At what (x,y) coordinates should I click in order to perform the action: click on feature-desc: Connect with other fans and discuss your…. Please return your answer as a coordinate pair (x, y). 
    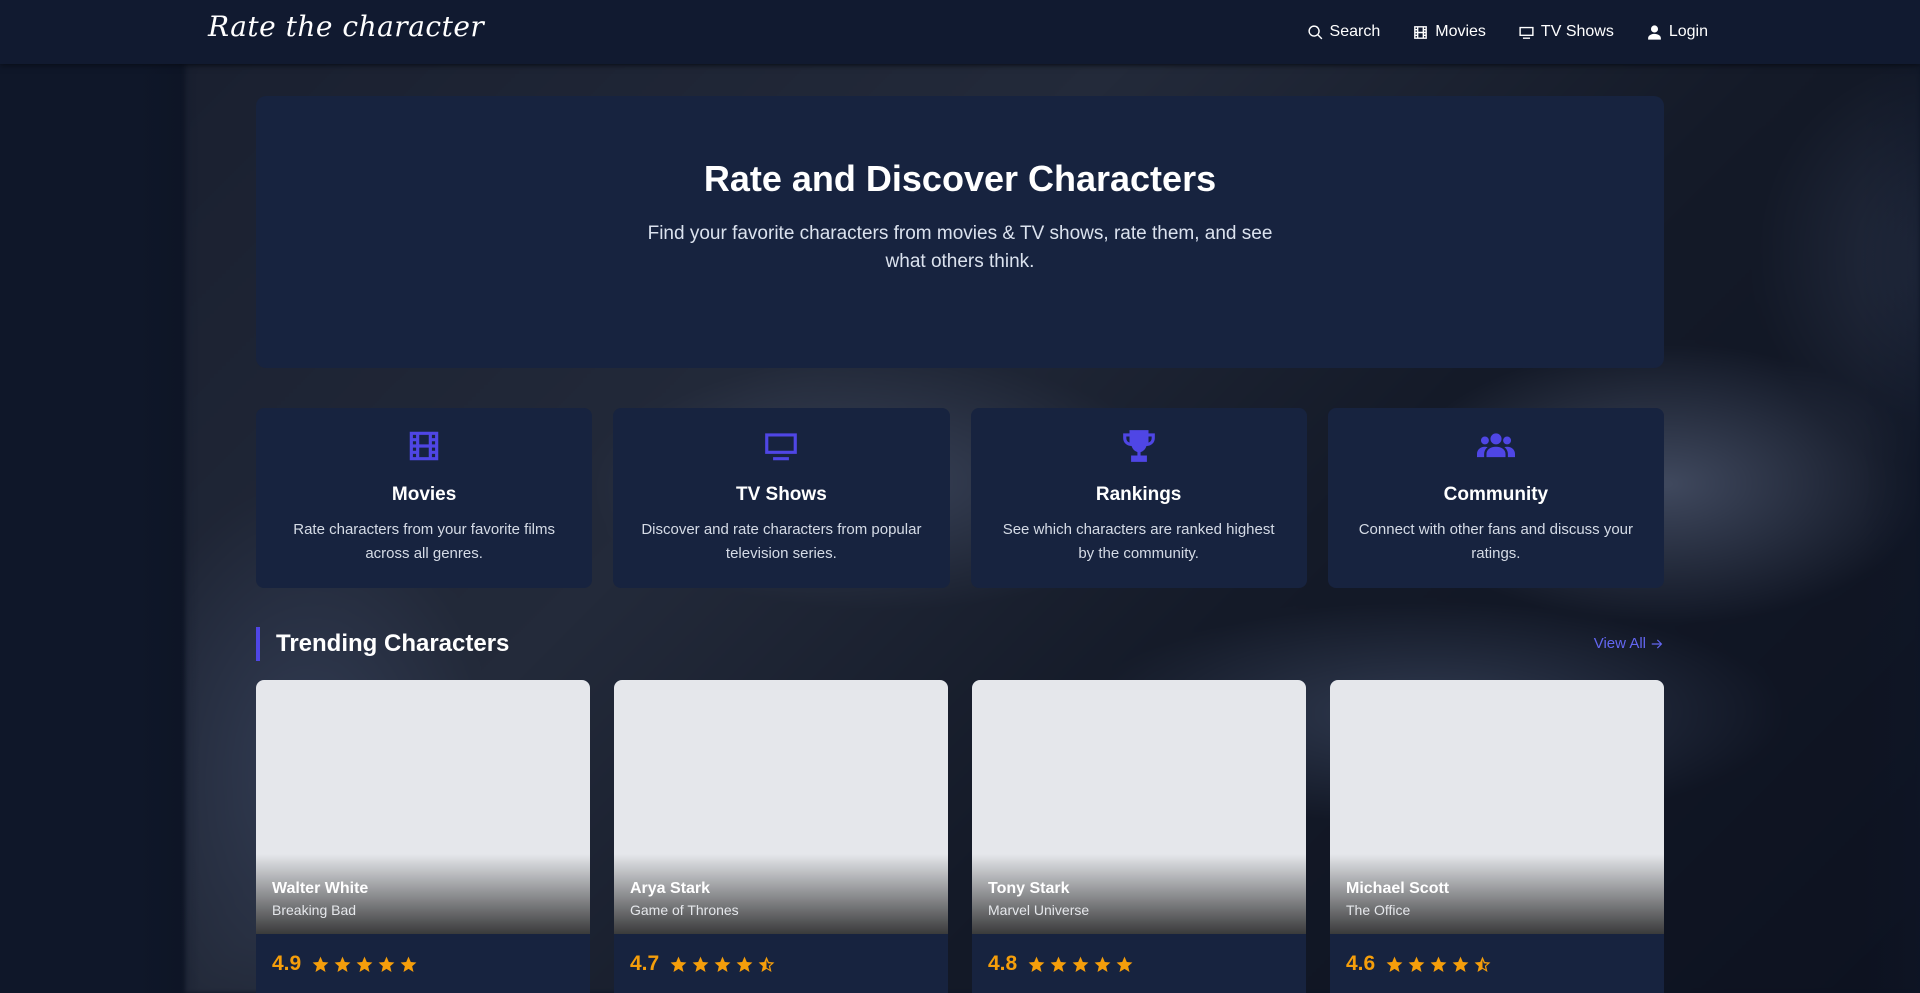
    Looking at the image, I should click on (1496, 541).